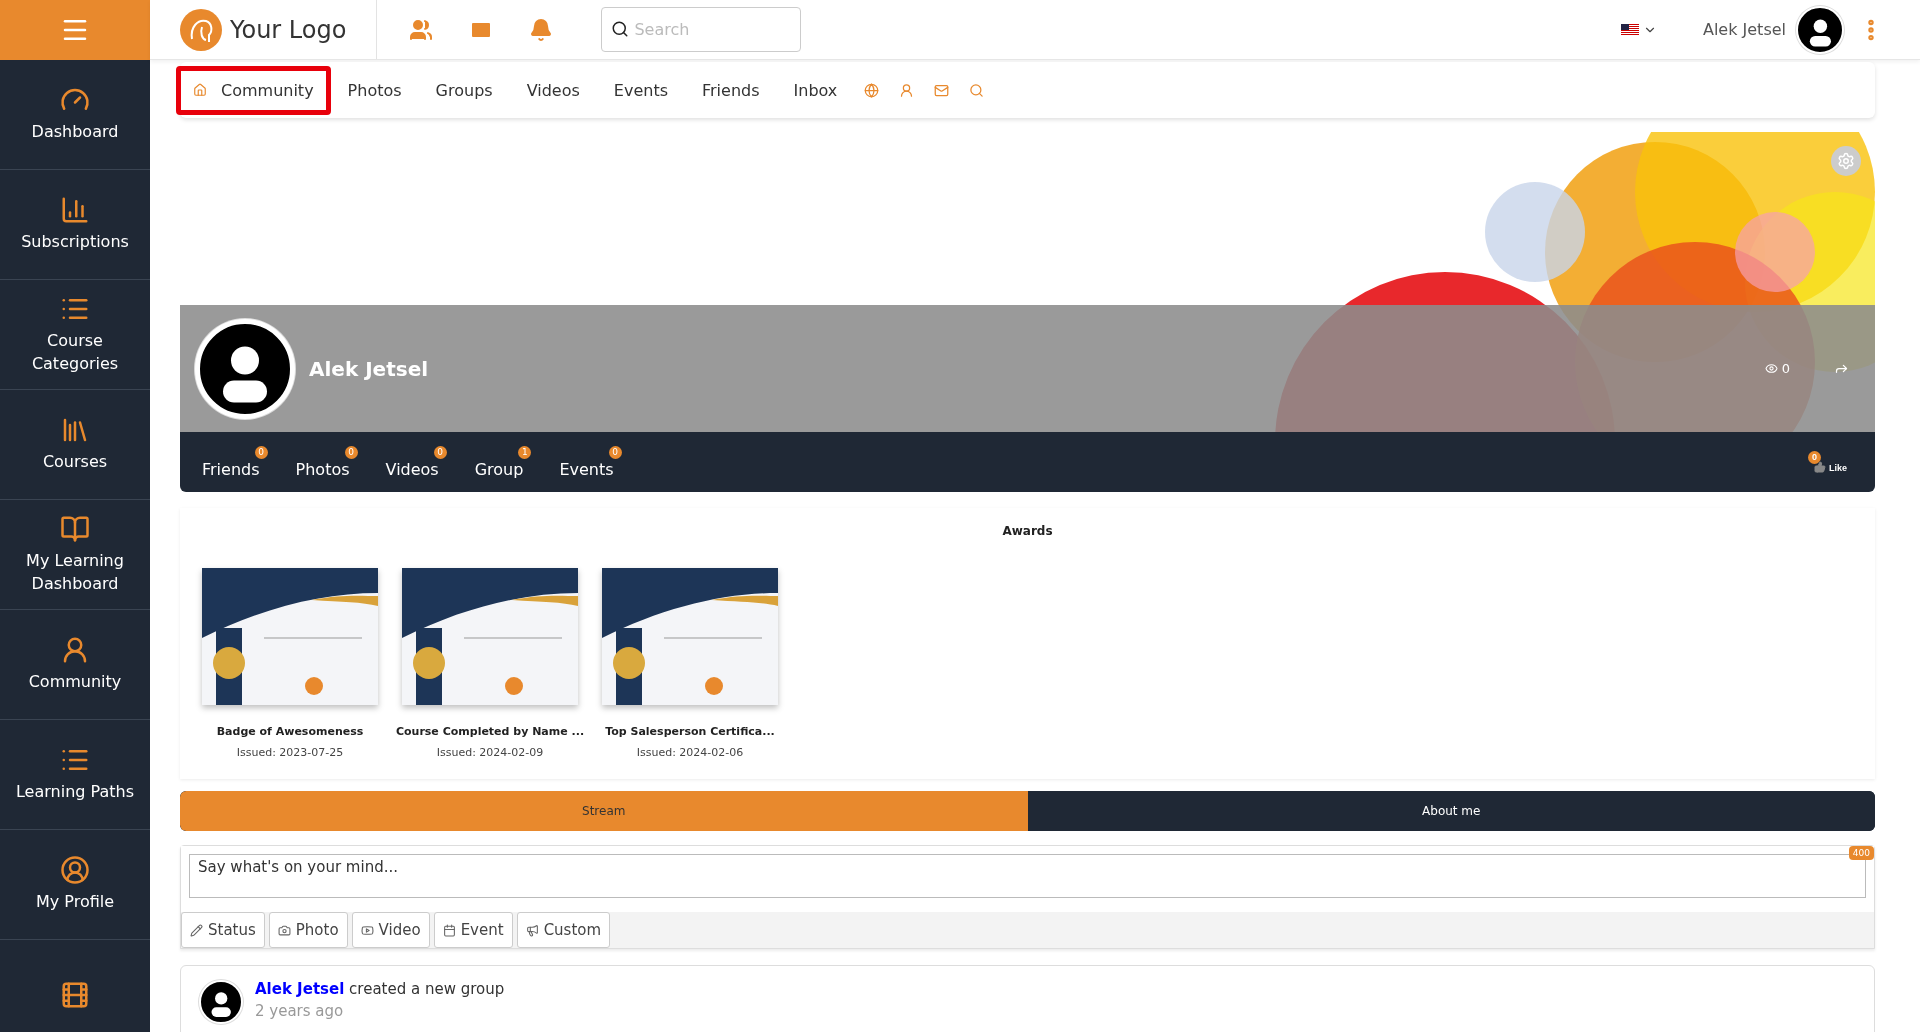 The width and height of the screenshot is (1920, 1032). Describe the element at coordinates (503, 462) in the screenshot. I see `profile-tab: Group 1` at that location.